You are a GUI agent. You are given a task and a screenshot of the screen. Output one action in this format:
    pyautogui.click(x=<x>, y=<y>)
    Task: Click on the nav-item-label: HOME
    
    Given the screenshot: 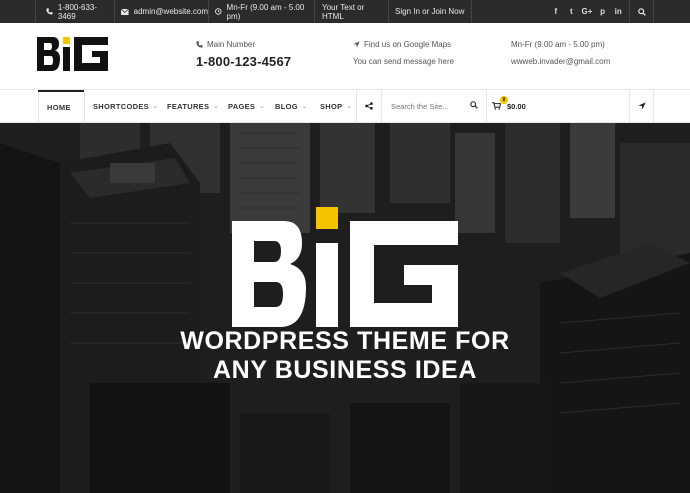 What is the action you would take?
    pyautogui.click(x=59, y=107)
    